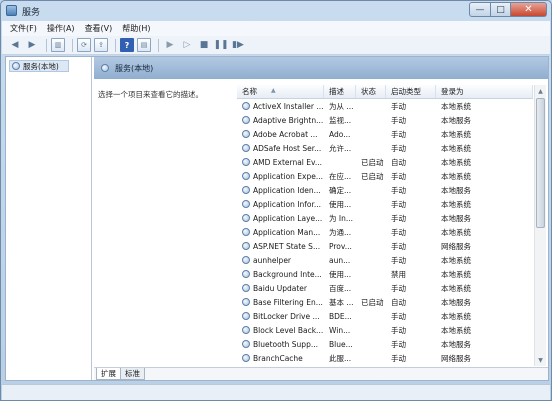  Describe the element at coordinates (220, 45) in the screenshot. I see `pause-service-icon: ❚❚` at that location.